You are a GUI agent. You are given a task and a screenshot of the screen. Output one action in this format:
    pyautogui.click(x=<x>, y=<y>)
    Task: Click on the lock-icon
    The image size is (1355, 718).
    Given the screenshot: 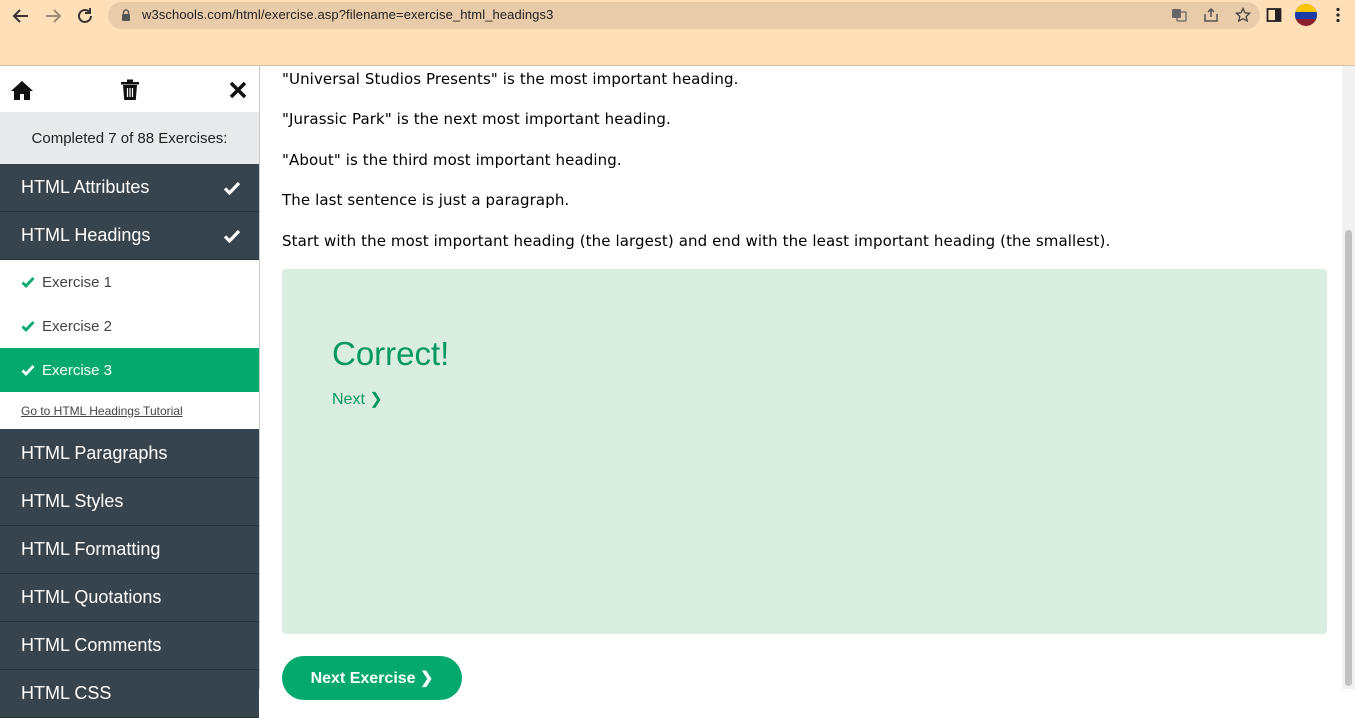 What is the action you would take?
    pyautogui.click(x=126, y=15)
    